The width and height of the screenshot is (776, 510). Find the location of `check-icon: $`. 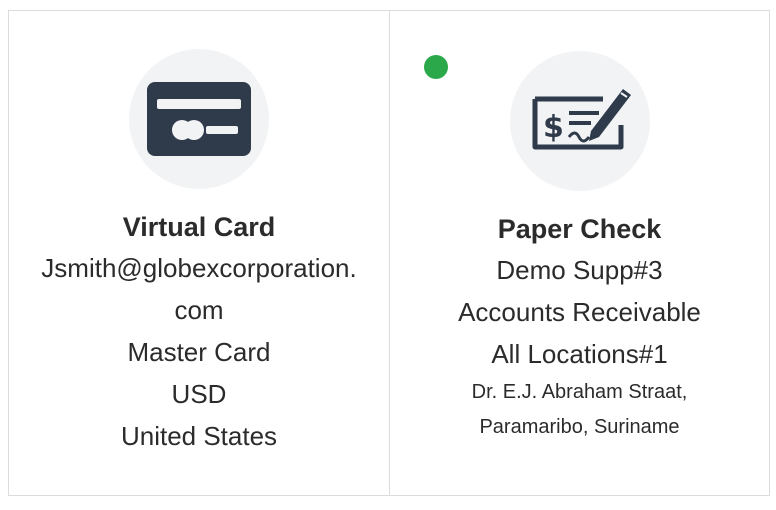

check-icon: $ is located at coordinates (581, 119).